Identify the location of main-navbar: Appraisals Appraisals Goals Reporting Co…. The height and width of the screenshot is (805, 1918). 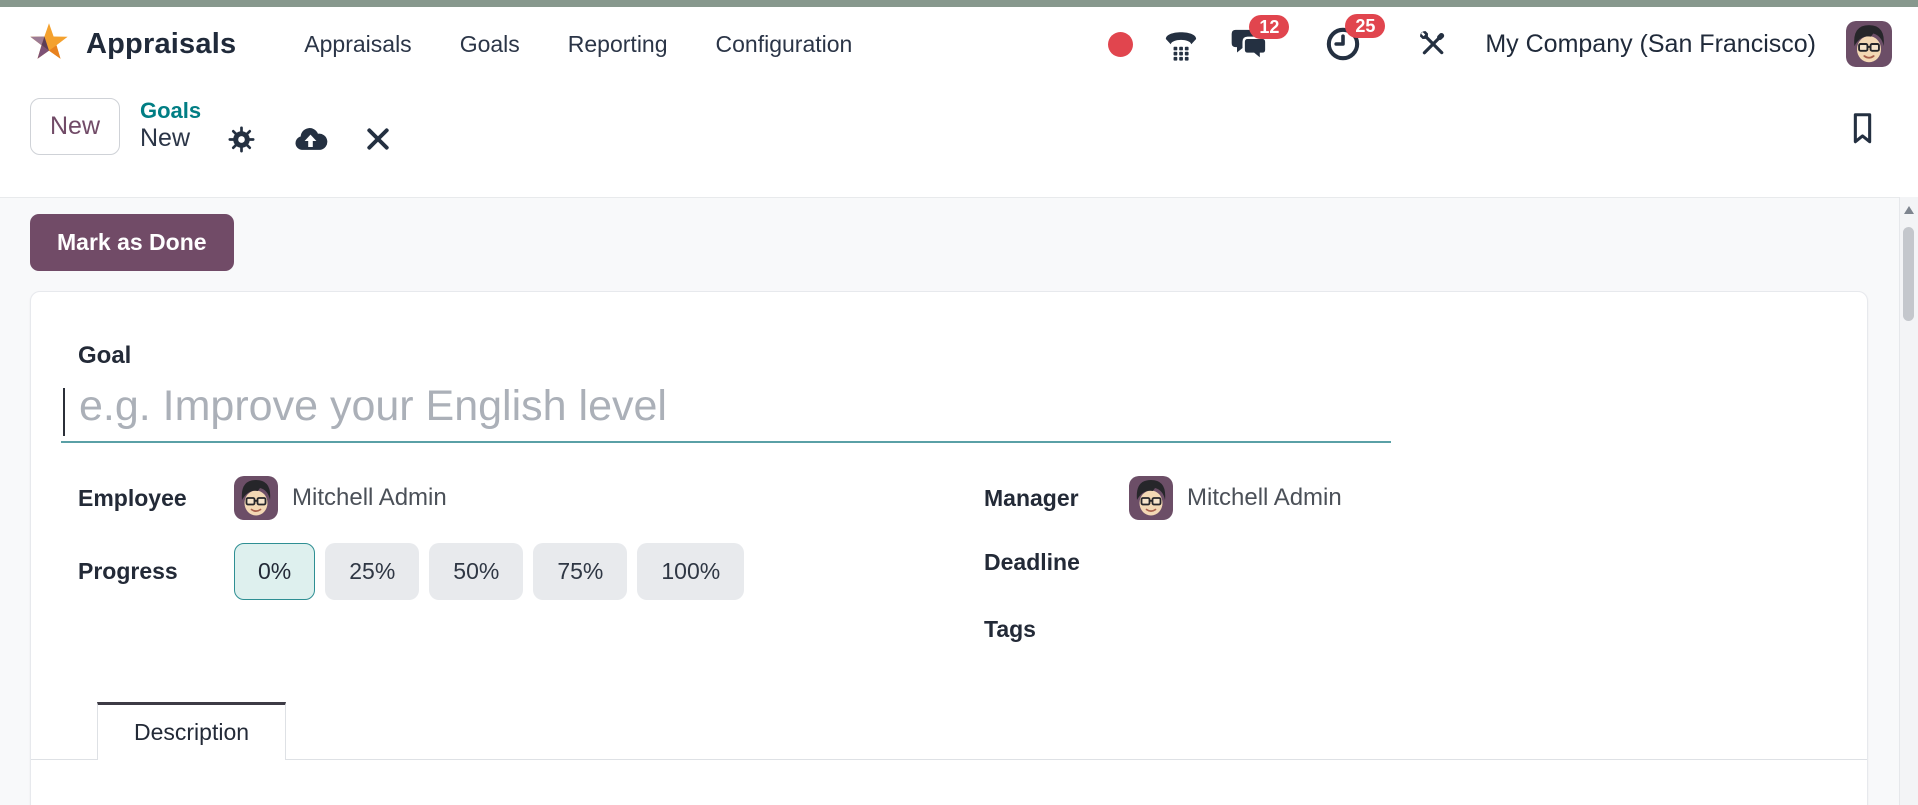
(959, 44).